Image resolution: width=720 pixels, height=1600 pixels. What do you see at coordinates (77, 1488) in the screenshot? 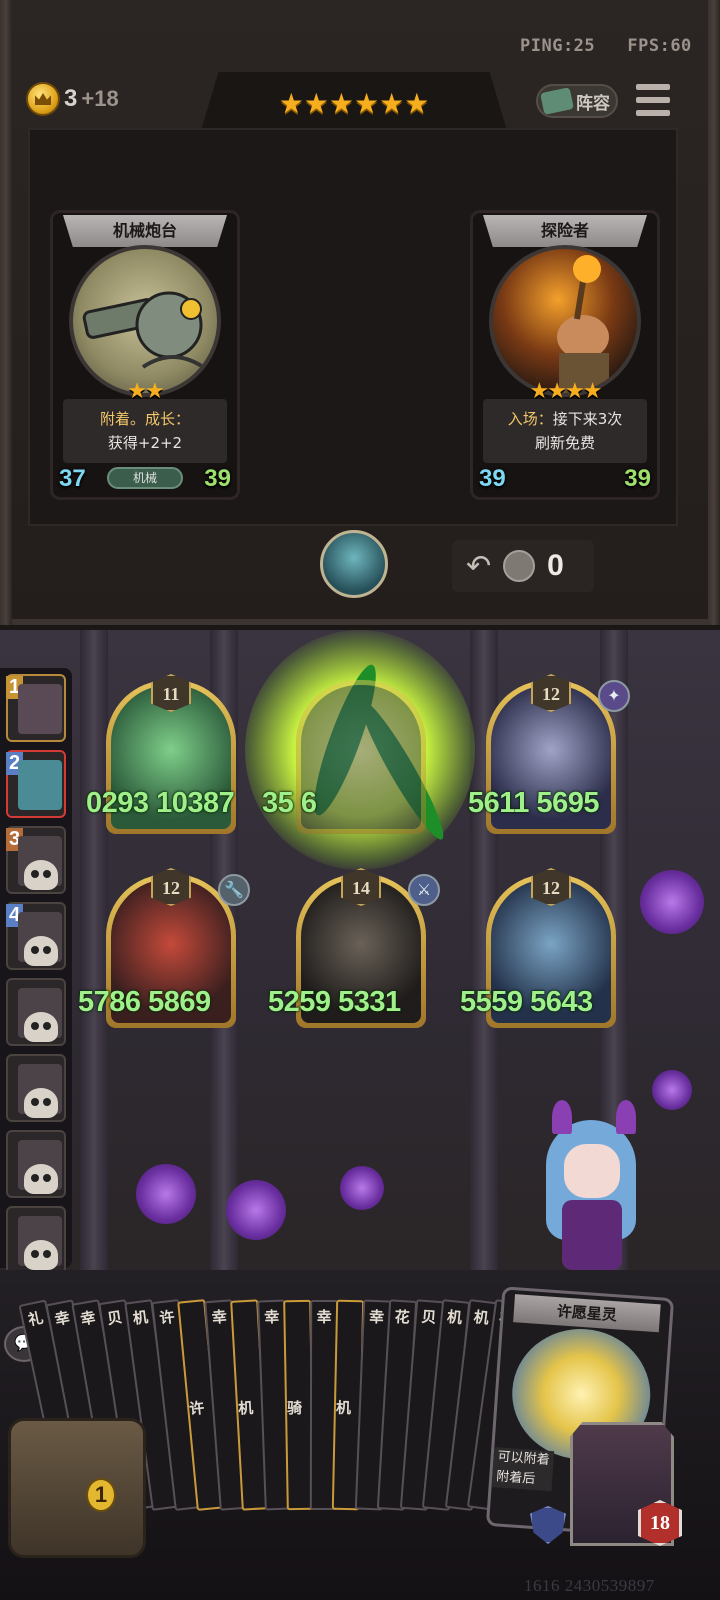
I see `treasure-chest` at bounding box center [77, 1488].